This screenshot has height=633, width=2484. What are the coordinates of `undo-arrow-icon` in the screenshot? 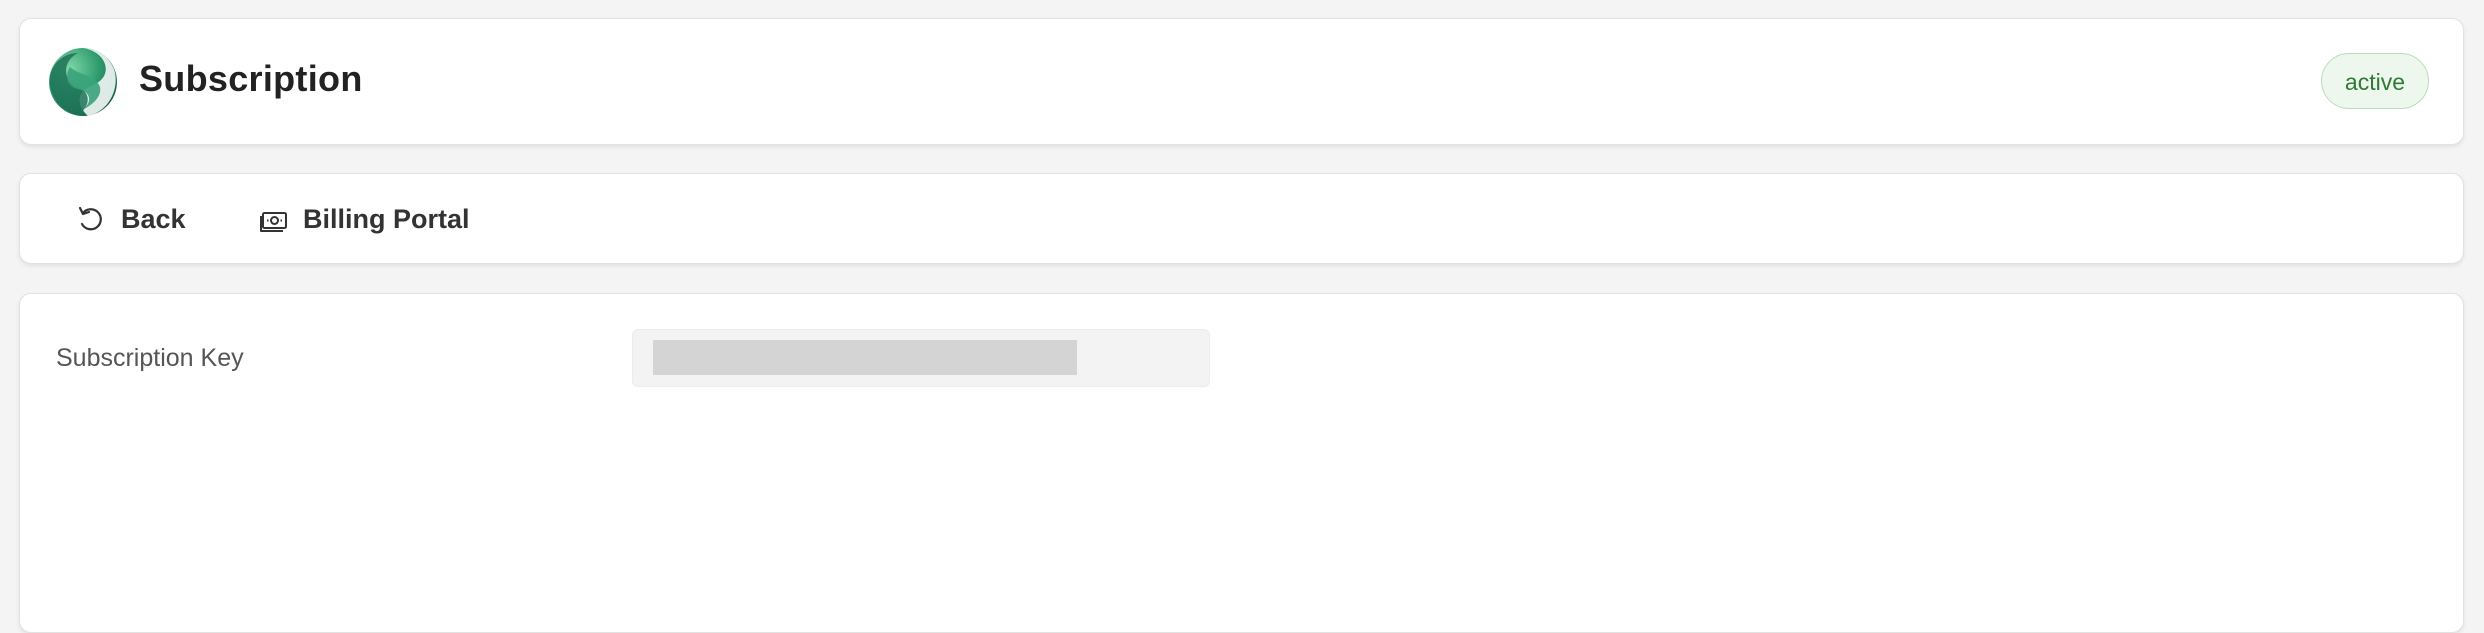 It's located at (92, 220).